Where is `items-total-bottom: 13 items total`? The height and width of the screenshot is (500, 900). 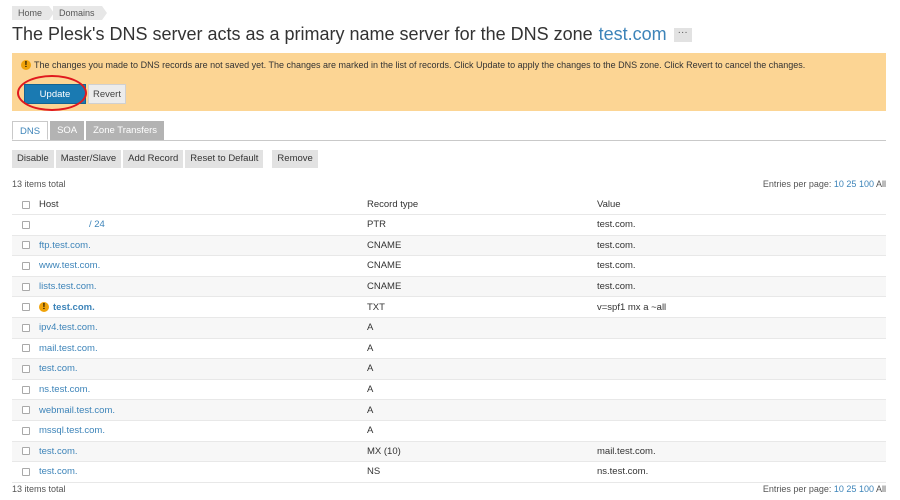 items-total-bottom: 13 items total is located at coordinates (39, 489).